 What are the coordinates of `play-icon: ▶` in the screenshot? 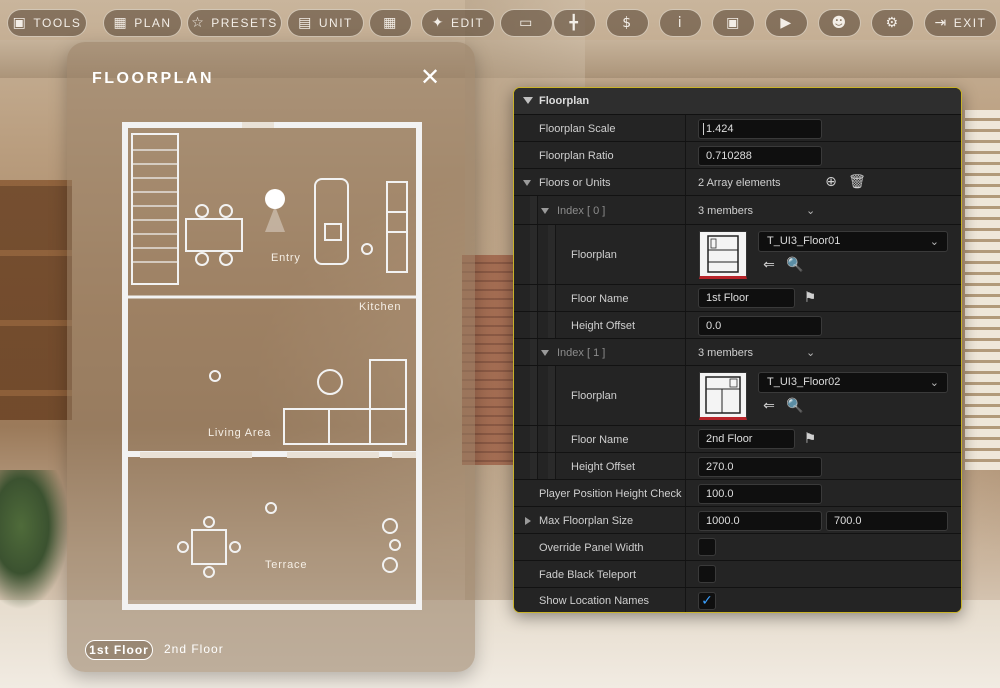 It's located at (786, 23).